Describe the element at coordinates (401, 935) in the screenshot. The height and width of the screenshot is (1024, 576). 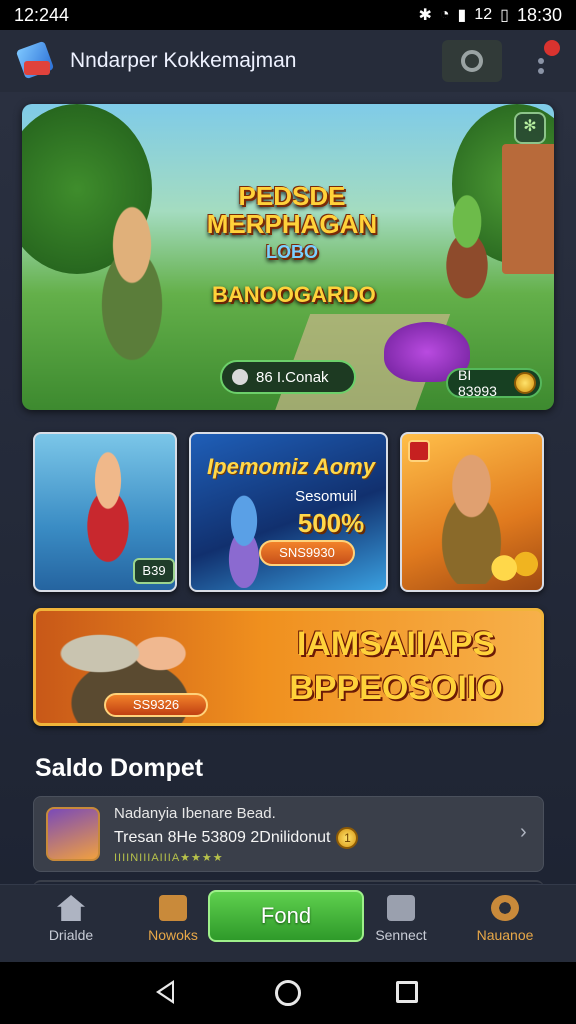
I see `nav-label: Sennect` at that location.